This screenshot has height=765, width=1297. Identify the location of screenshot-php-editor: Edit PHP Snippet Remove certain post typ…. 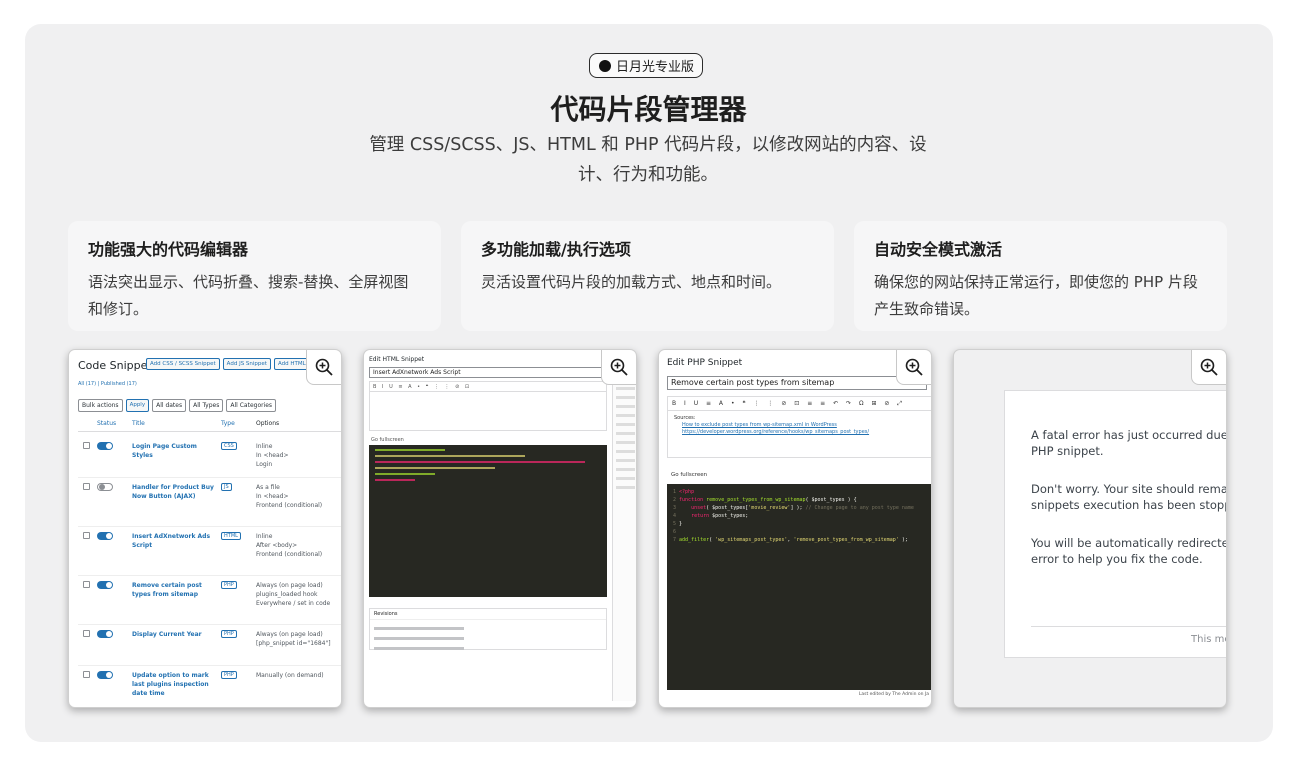
(795, 528).